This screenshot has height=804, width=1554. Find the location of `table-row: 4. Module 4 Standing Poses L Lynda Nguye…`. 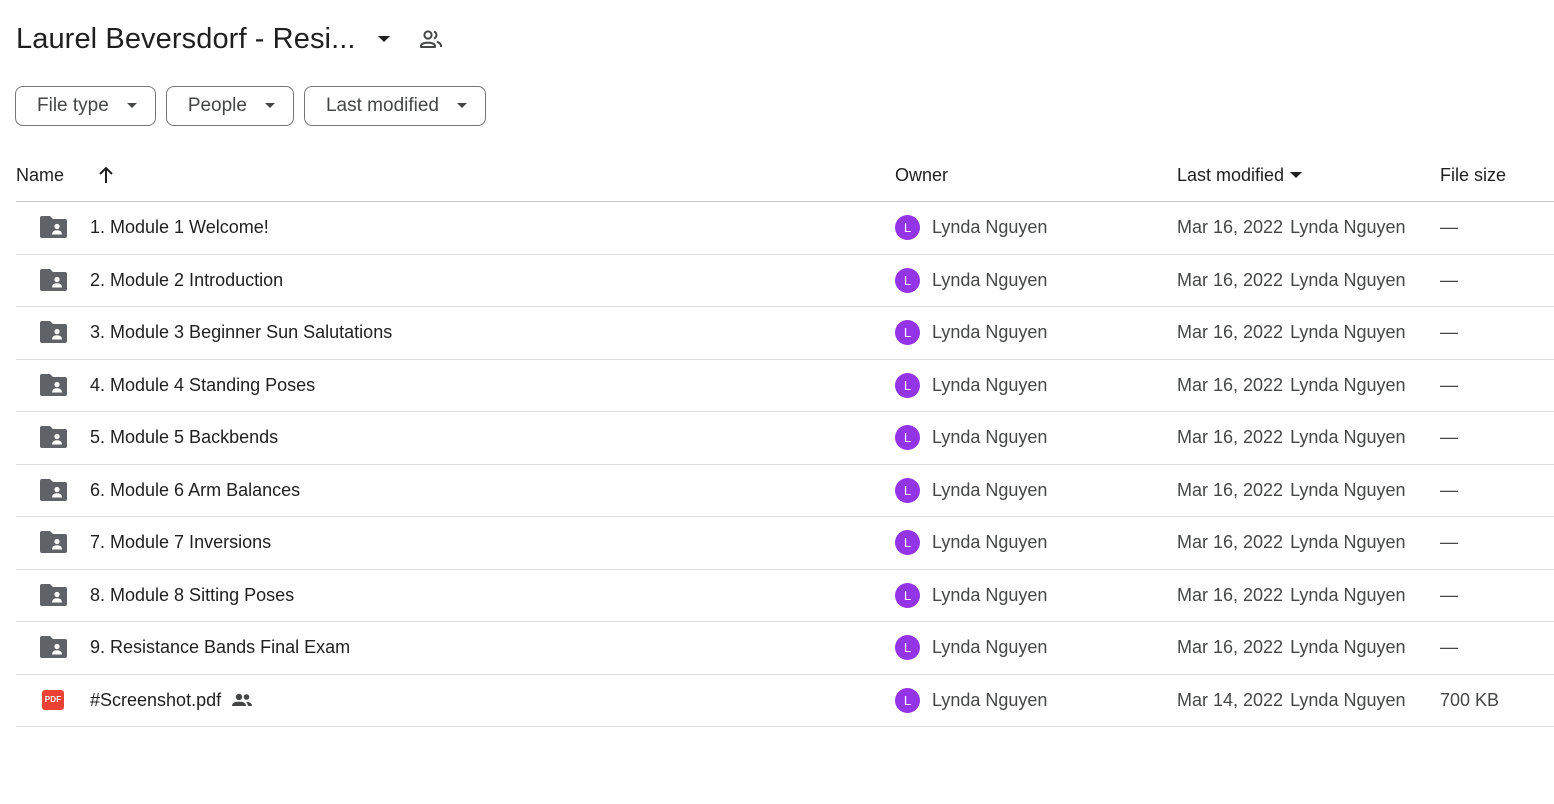

table-row: 4. Module 4 Standing Poses L Lynda Nguye… is located at coordinates (785, 386).